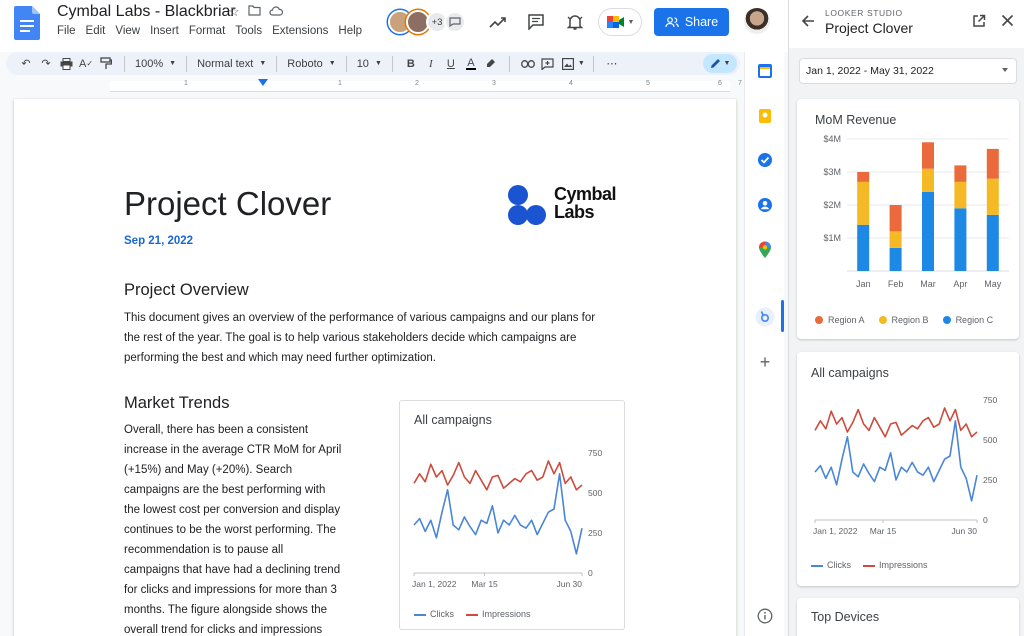  I want to click on contacts-icon, so click(765, 205).